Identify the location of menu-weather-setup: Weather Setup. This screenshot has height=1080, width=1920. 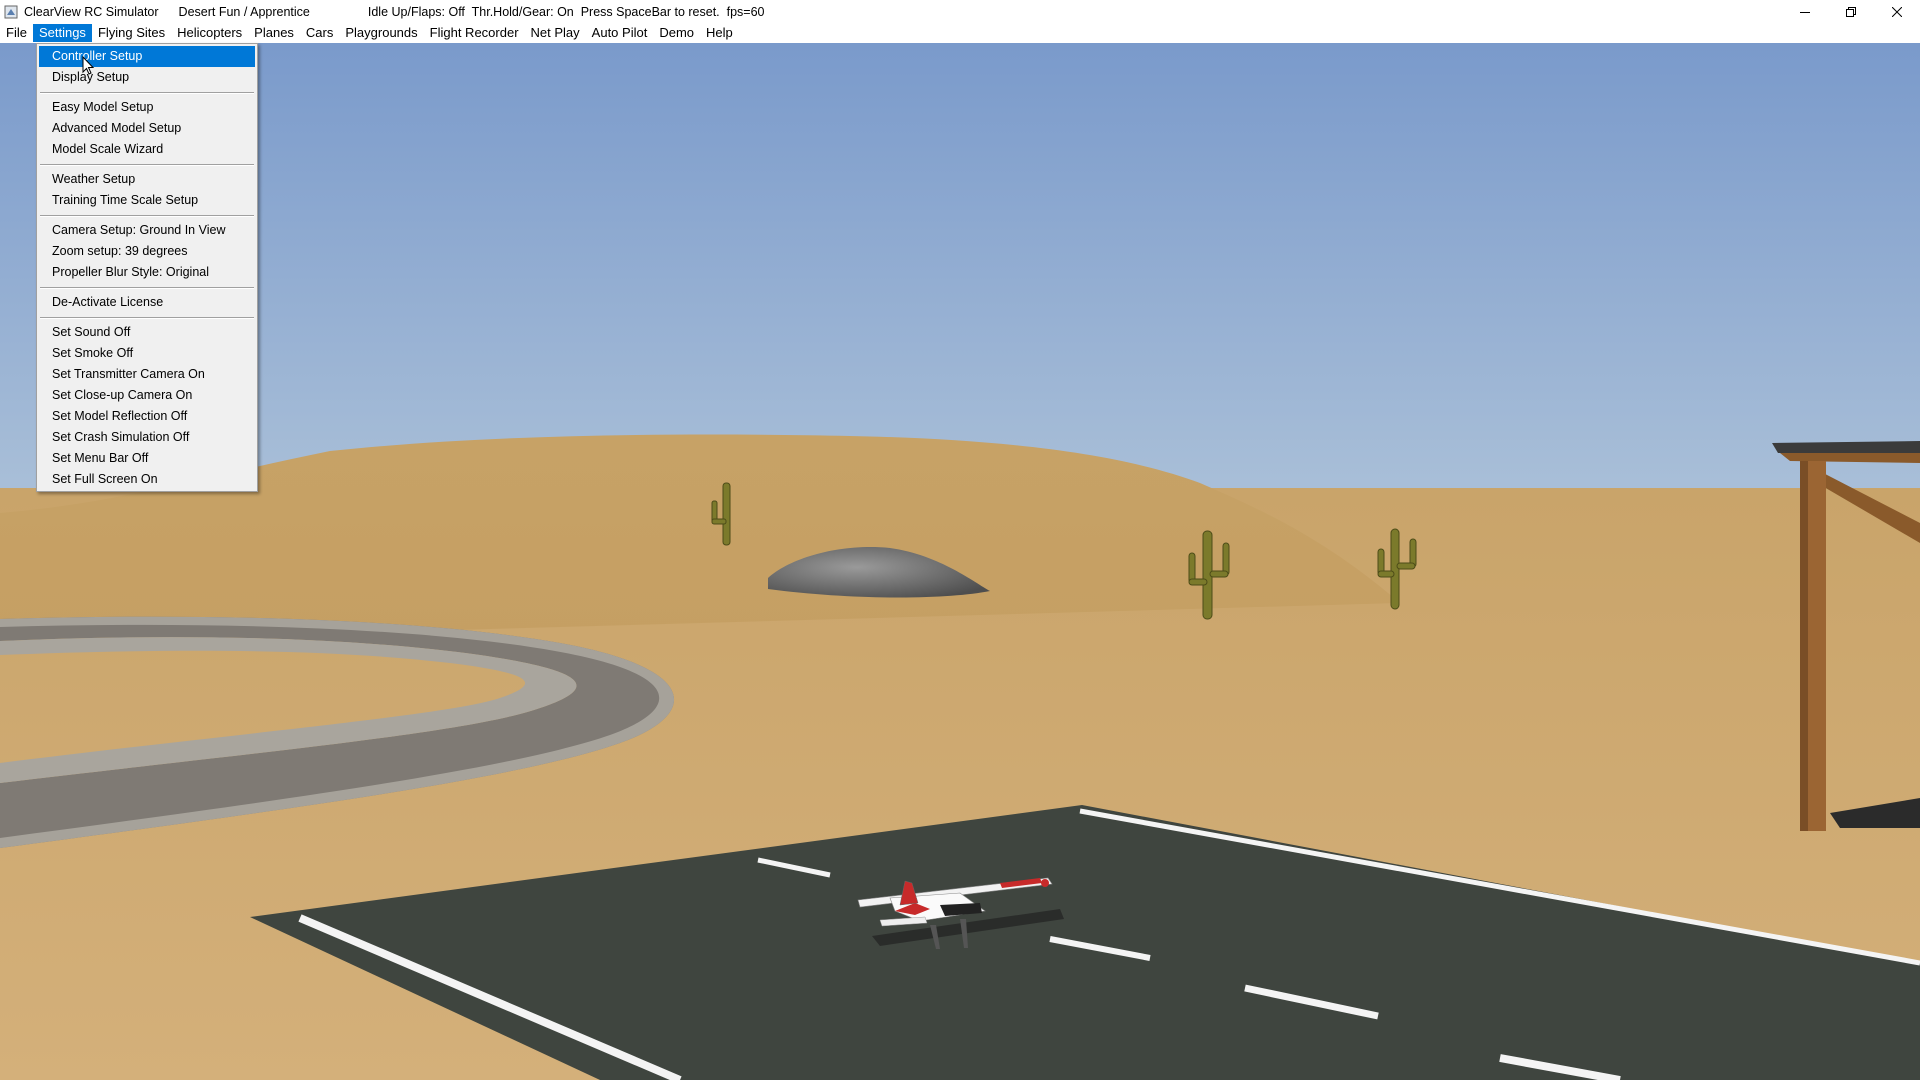
(147, 179).